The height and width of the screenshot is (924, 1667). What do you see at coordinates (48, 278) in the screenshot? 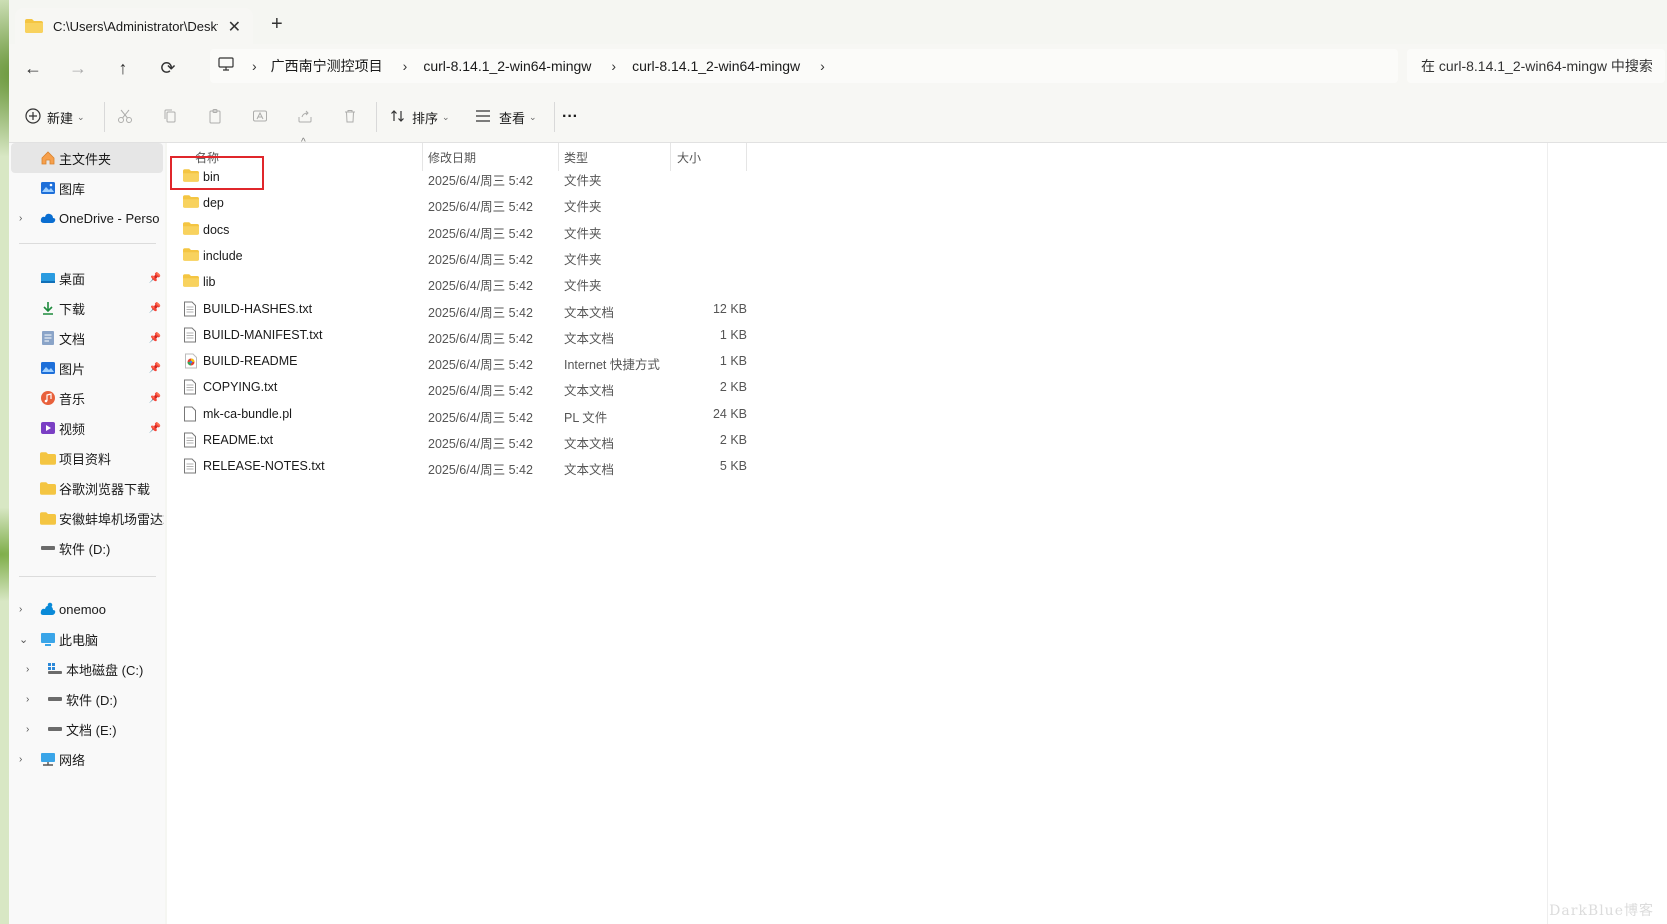
I see `desktop-icon` at bounding box center [48, 278].